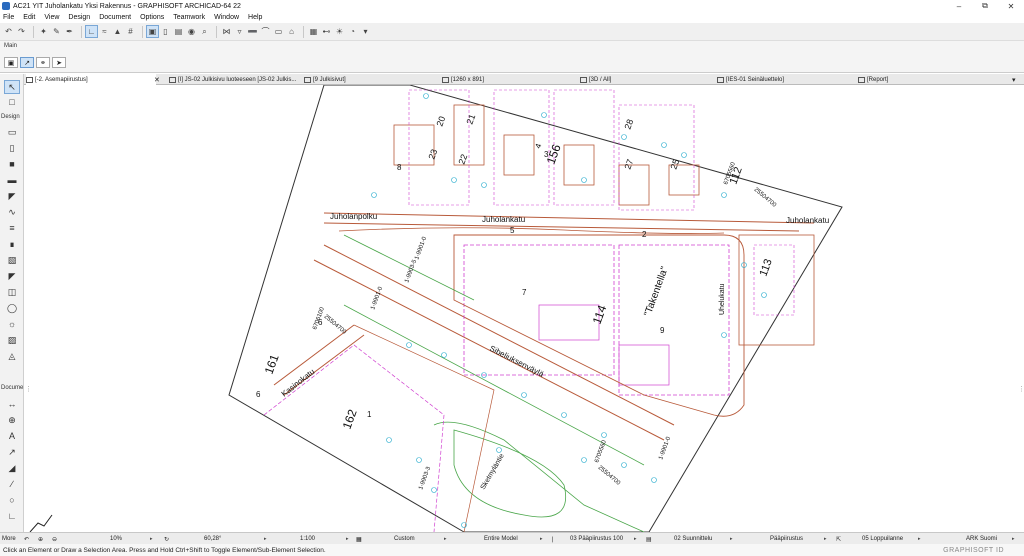 This screenshot has height=556, width=1024. I want to click on street-label-juholanpolku: Juholanpolku, so click(353, 216).